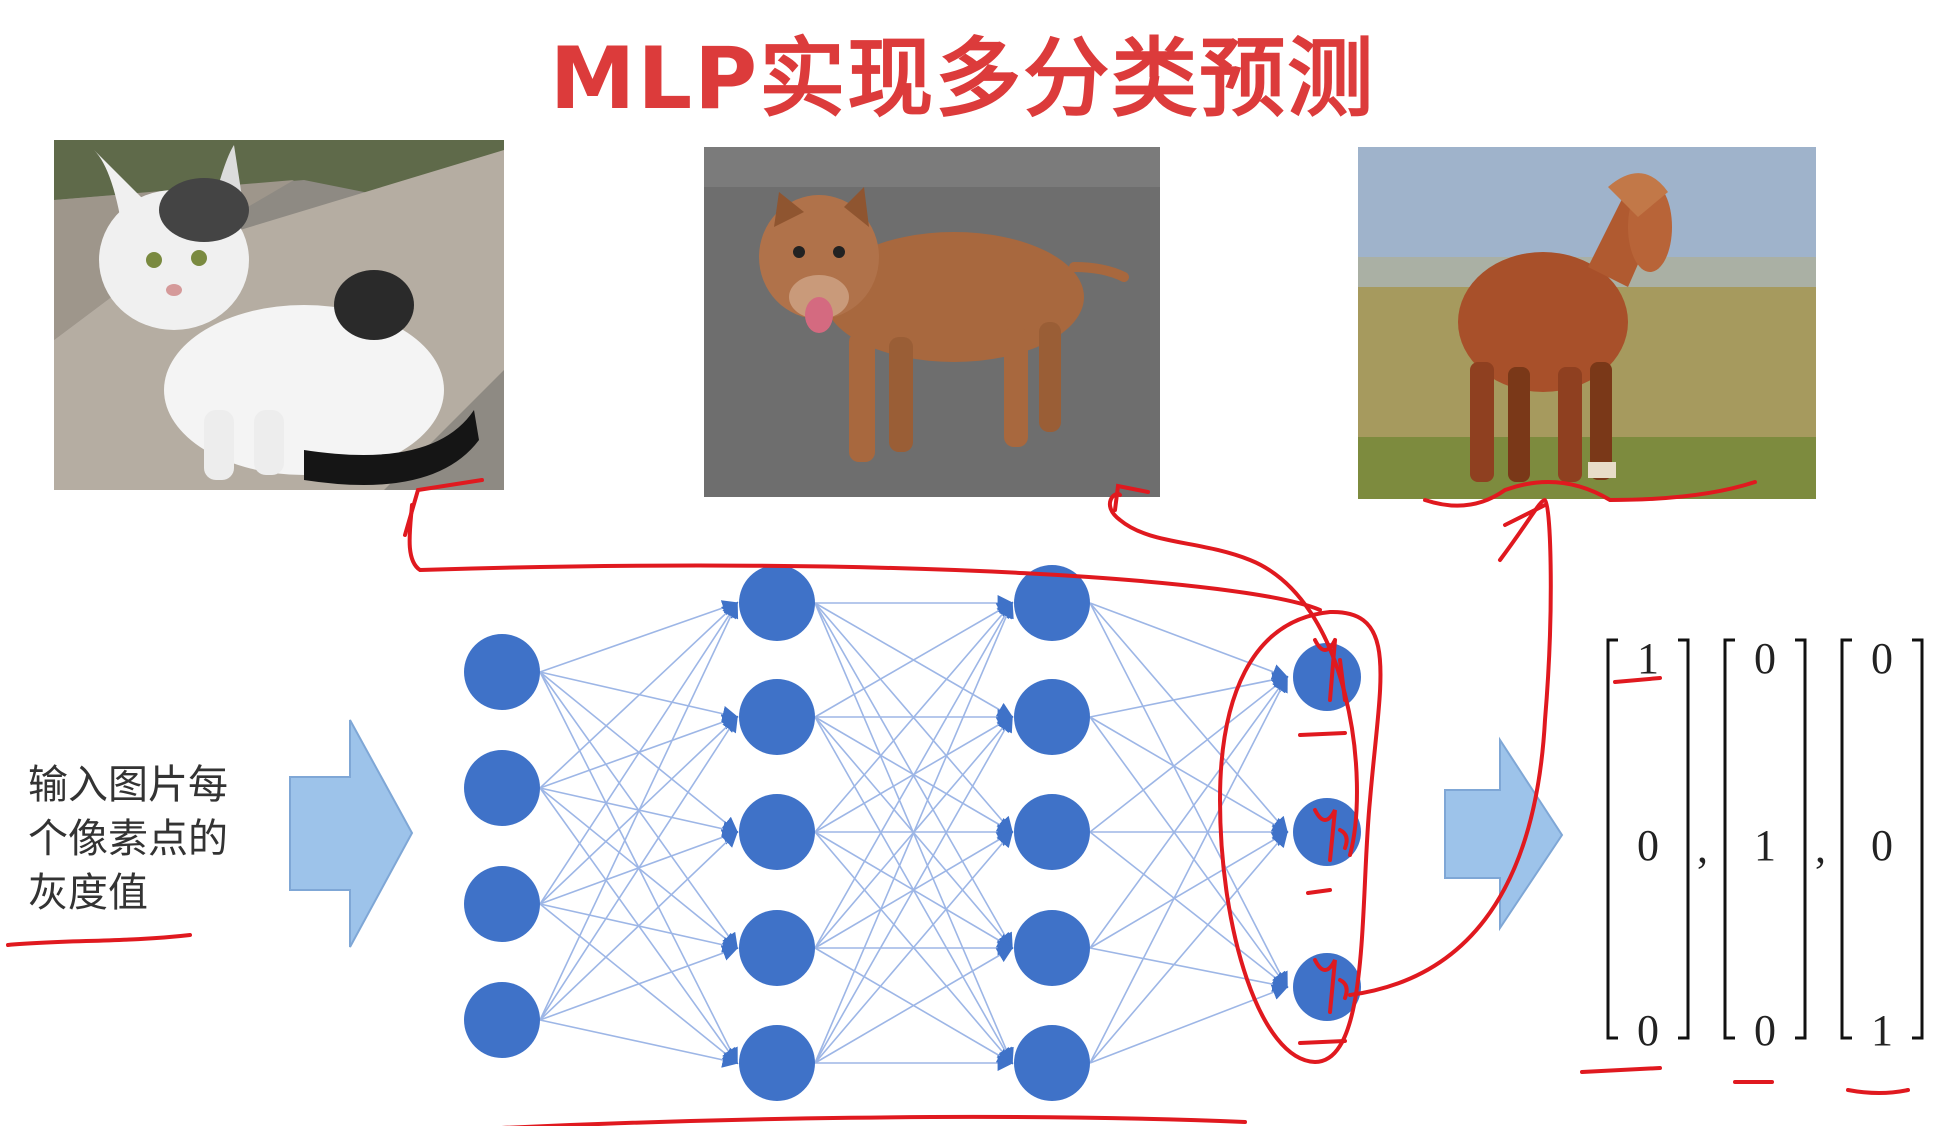  Describe the element at coordinates (1131, 497) in the screenshot. I see `arrow-to-dog-head` at that location.